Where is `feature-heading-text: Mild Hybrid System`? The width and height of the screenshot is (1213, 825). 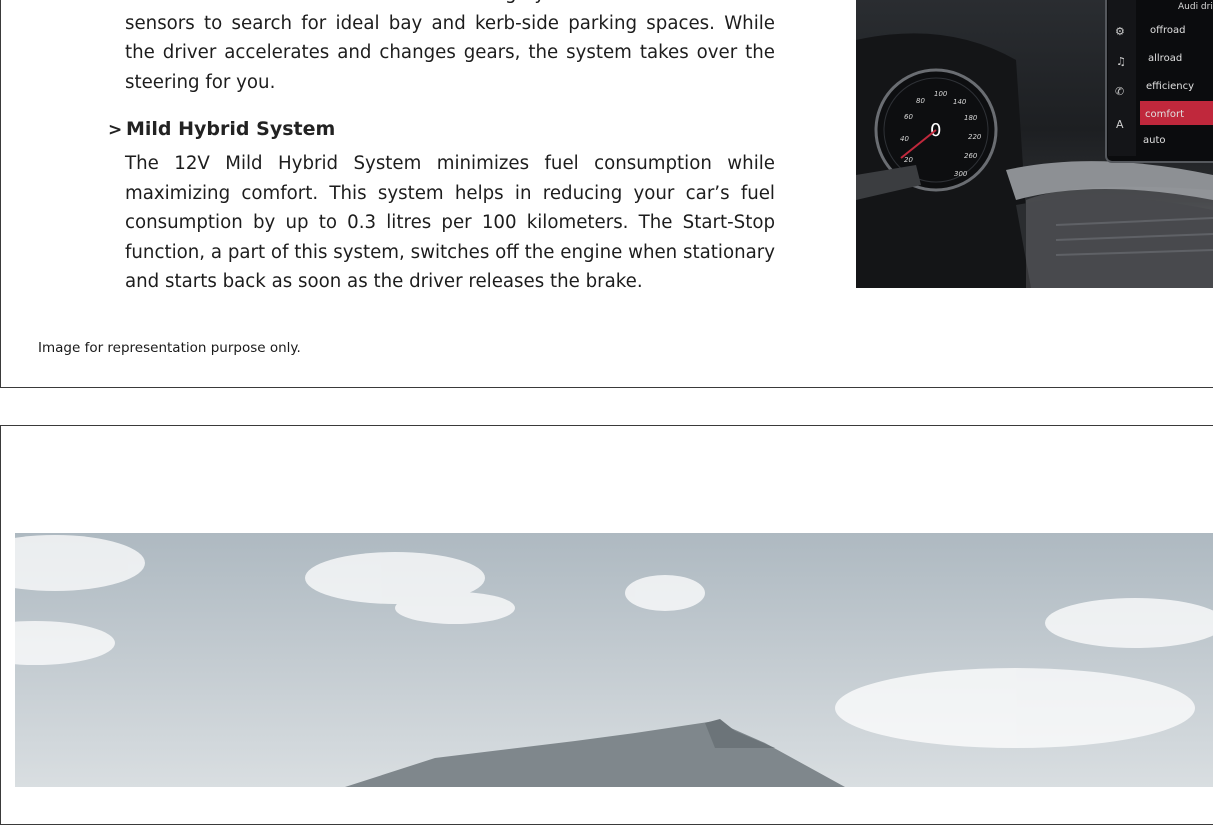 feature-heading-text: Mild Hybrid System is located at coordinates (231, 129).